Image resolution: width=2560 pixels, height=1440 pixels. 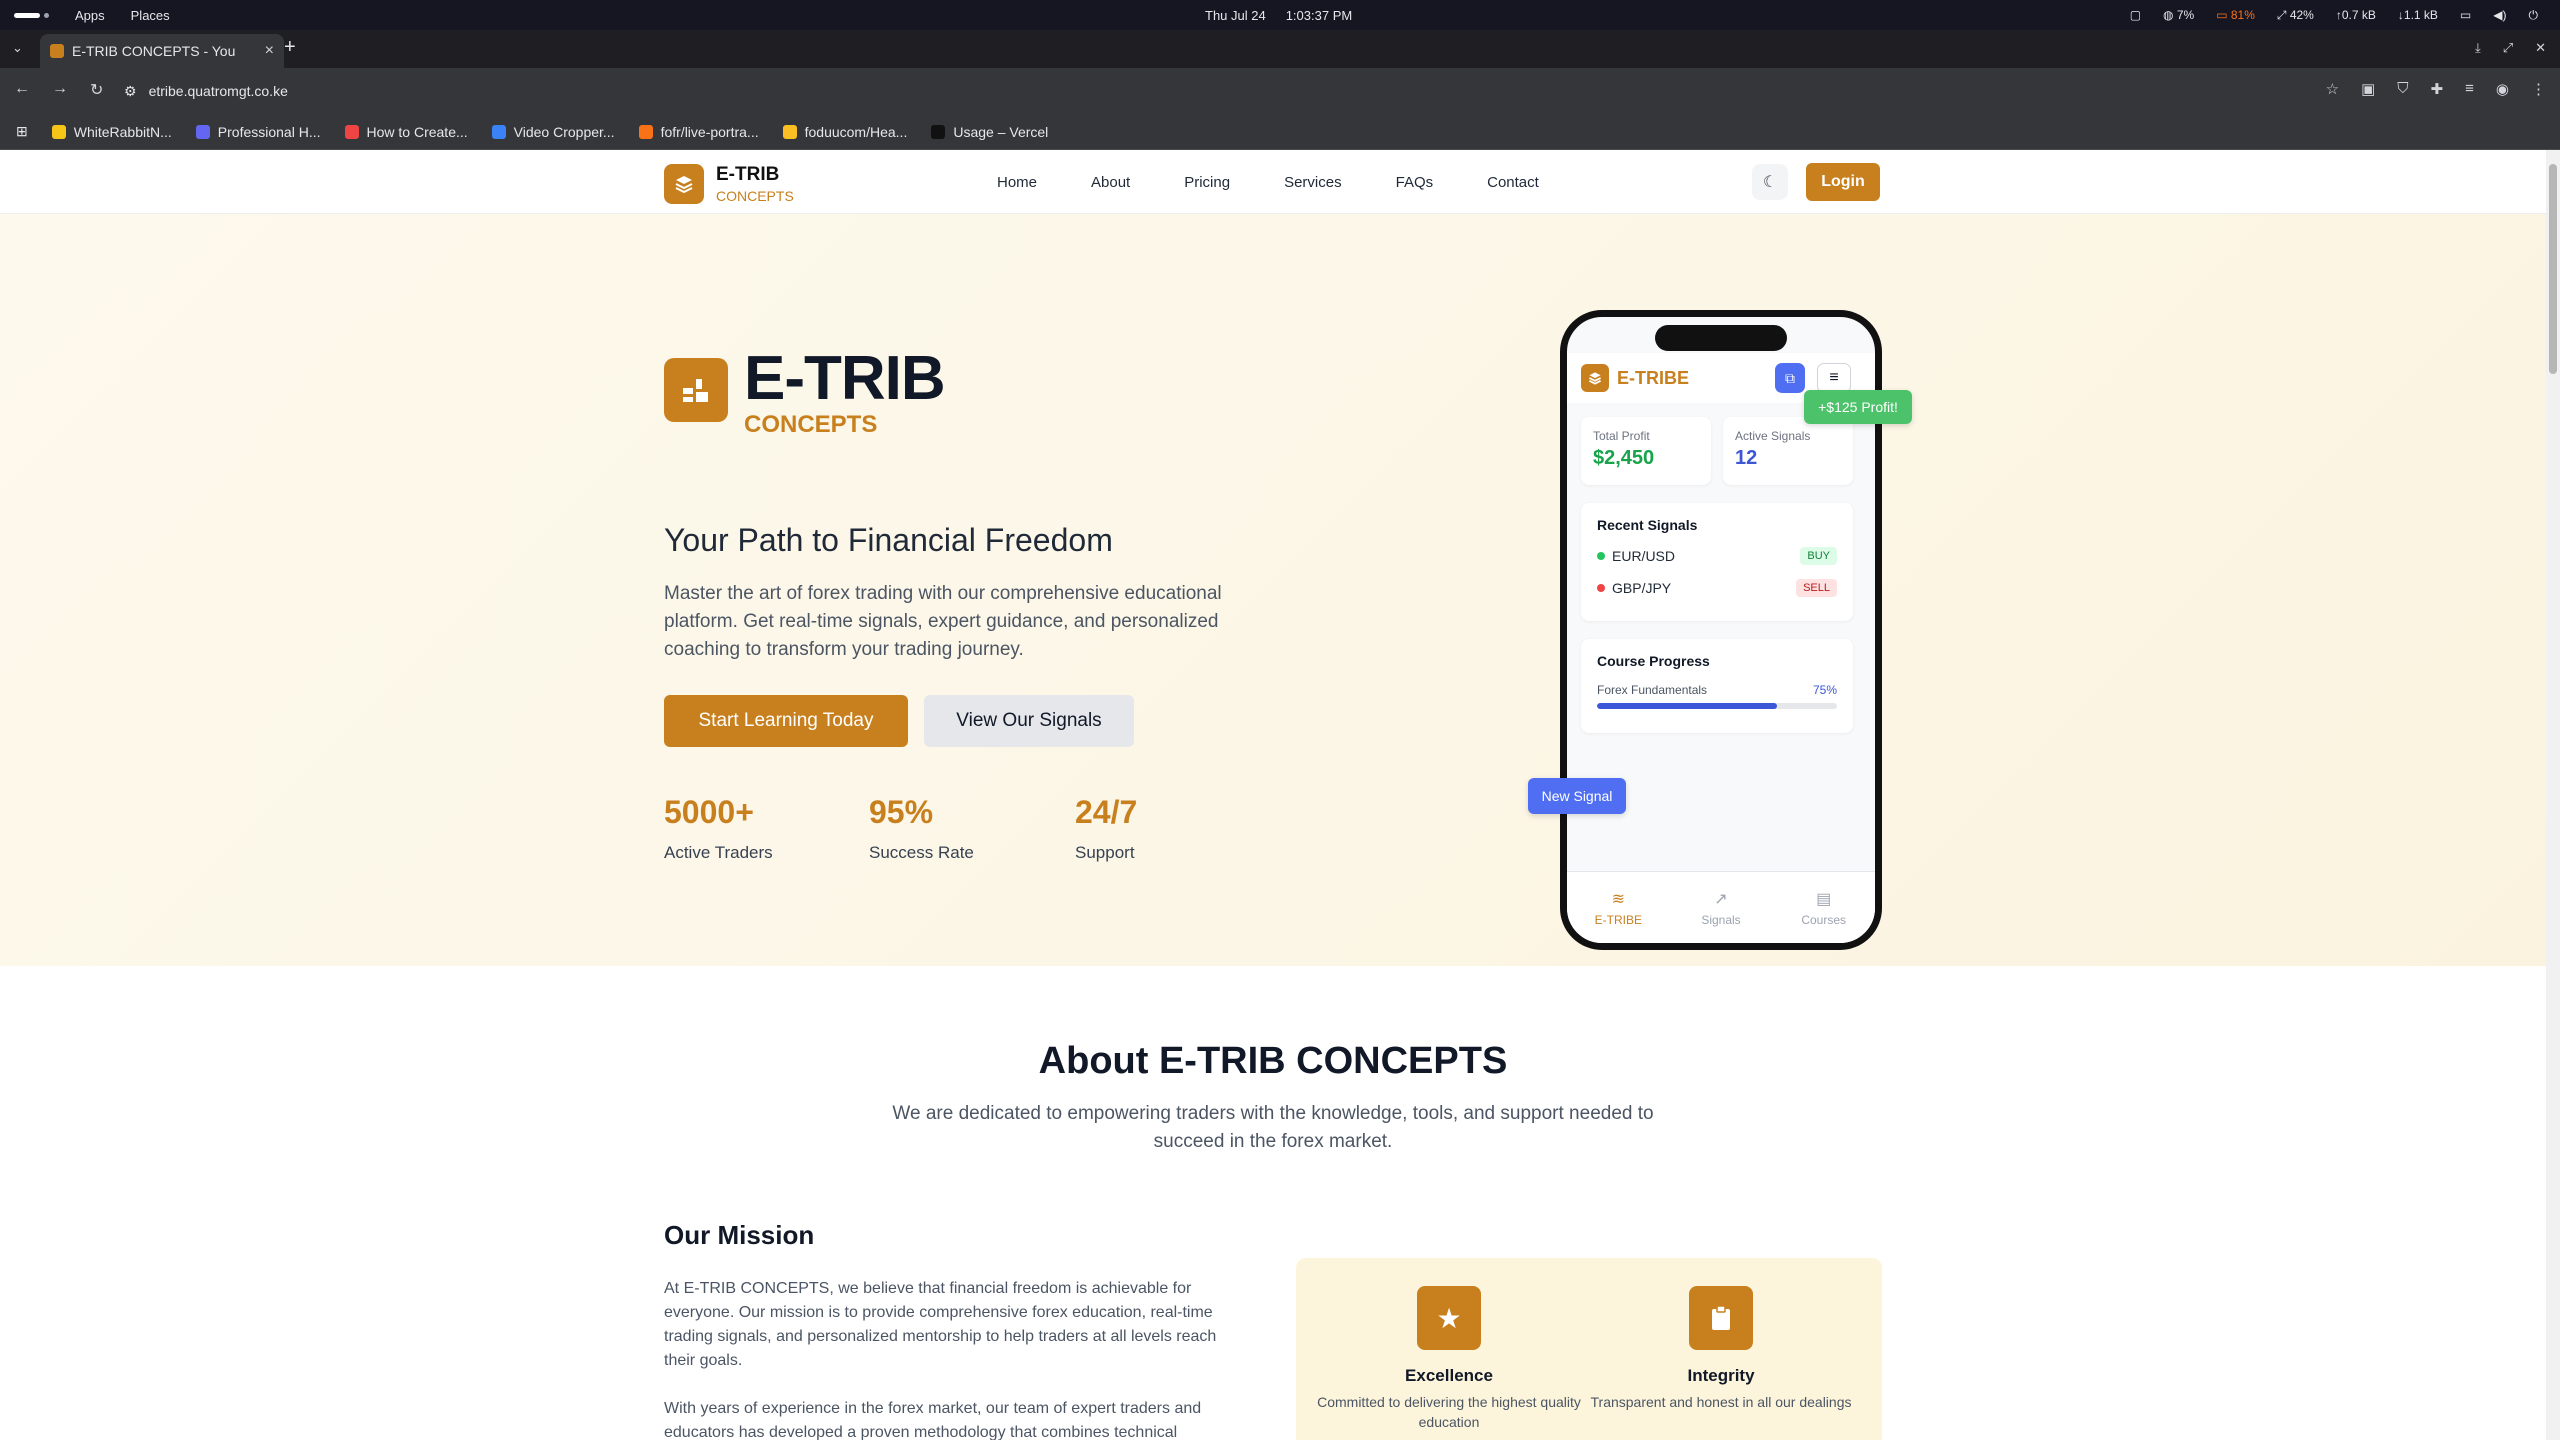 I want to click on bookmark-item: Usage – Vercel, so click(x=989, y=132).